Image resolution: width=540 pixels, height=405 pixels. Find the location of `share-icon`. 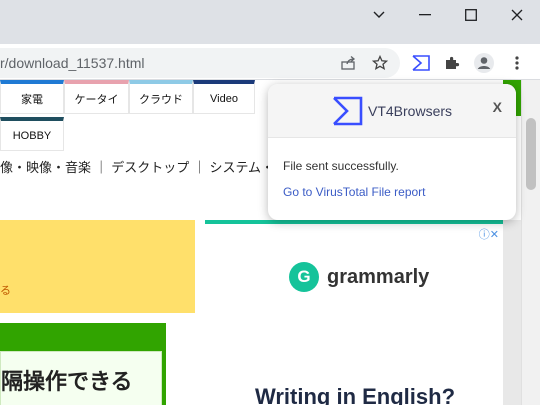

share-icon is located at coordinates (348, 63).